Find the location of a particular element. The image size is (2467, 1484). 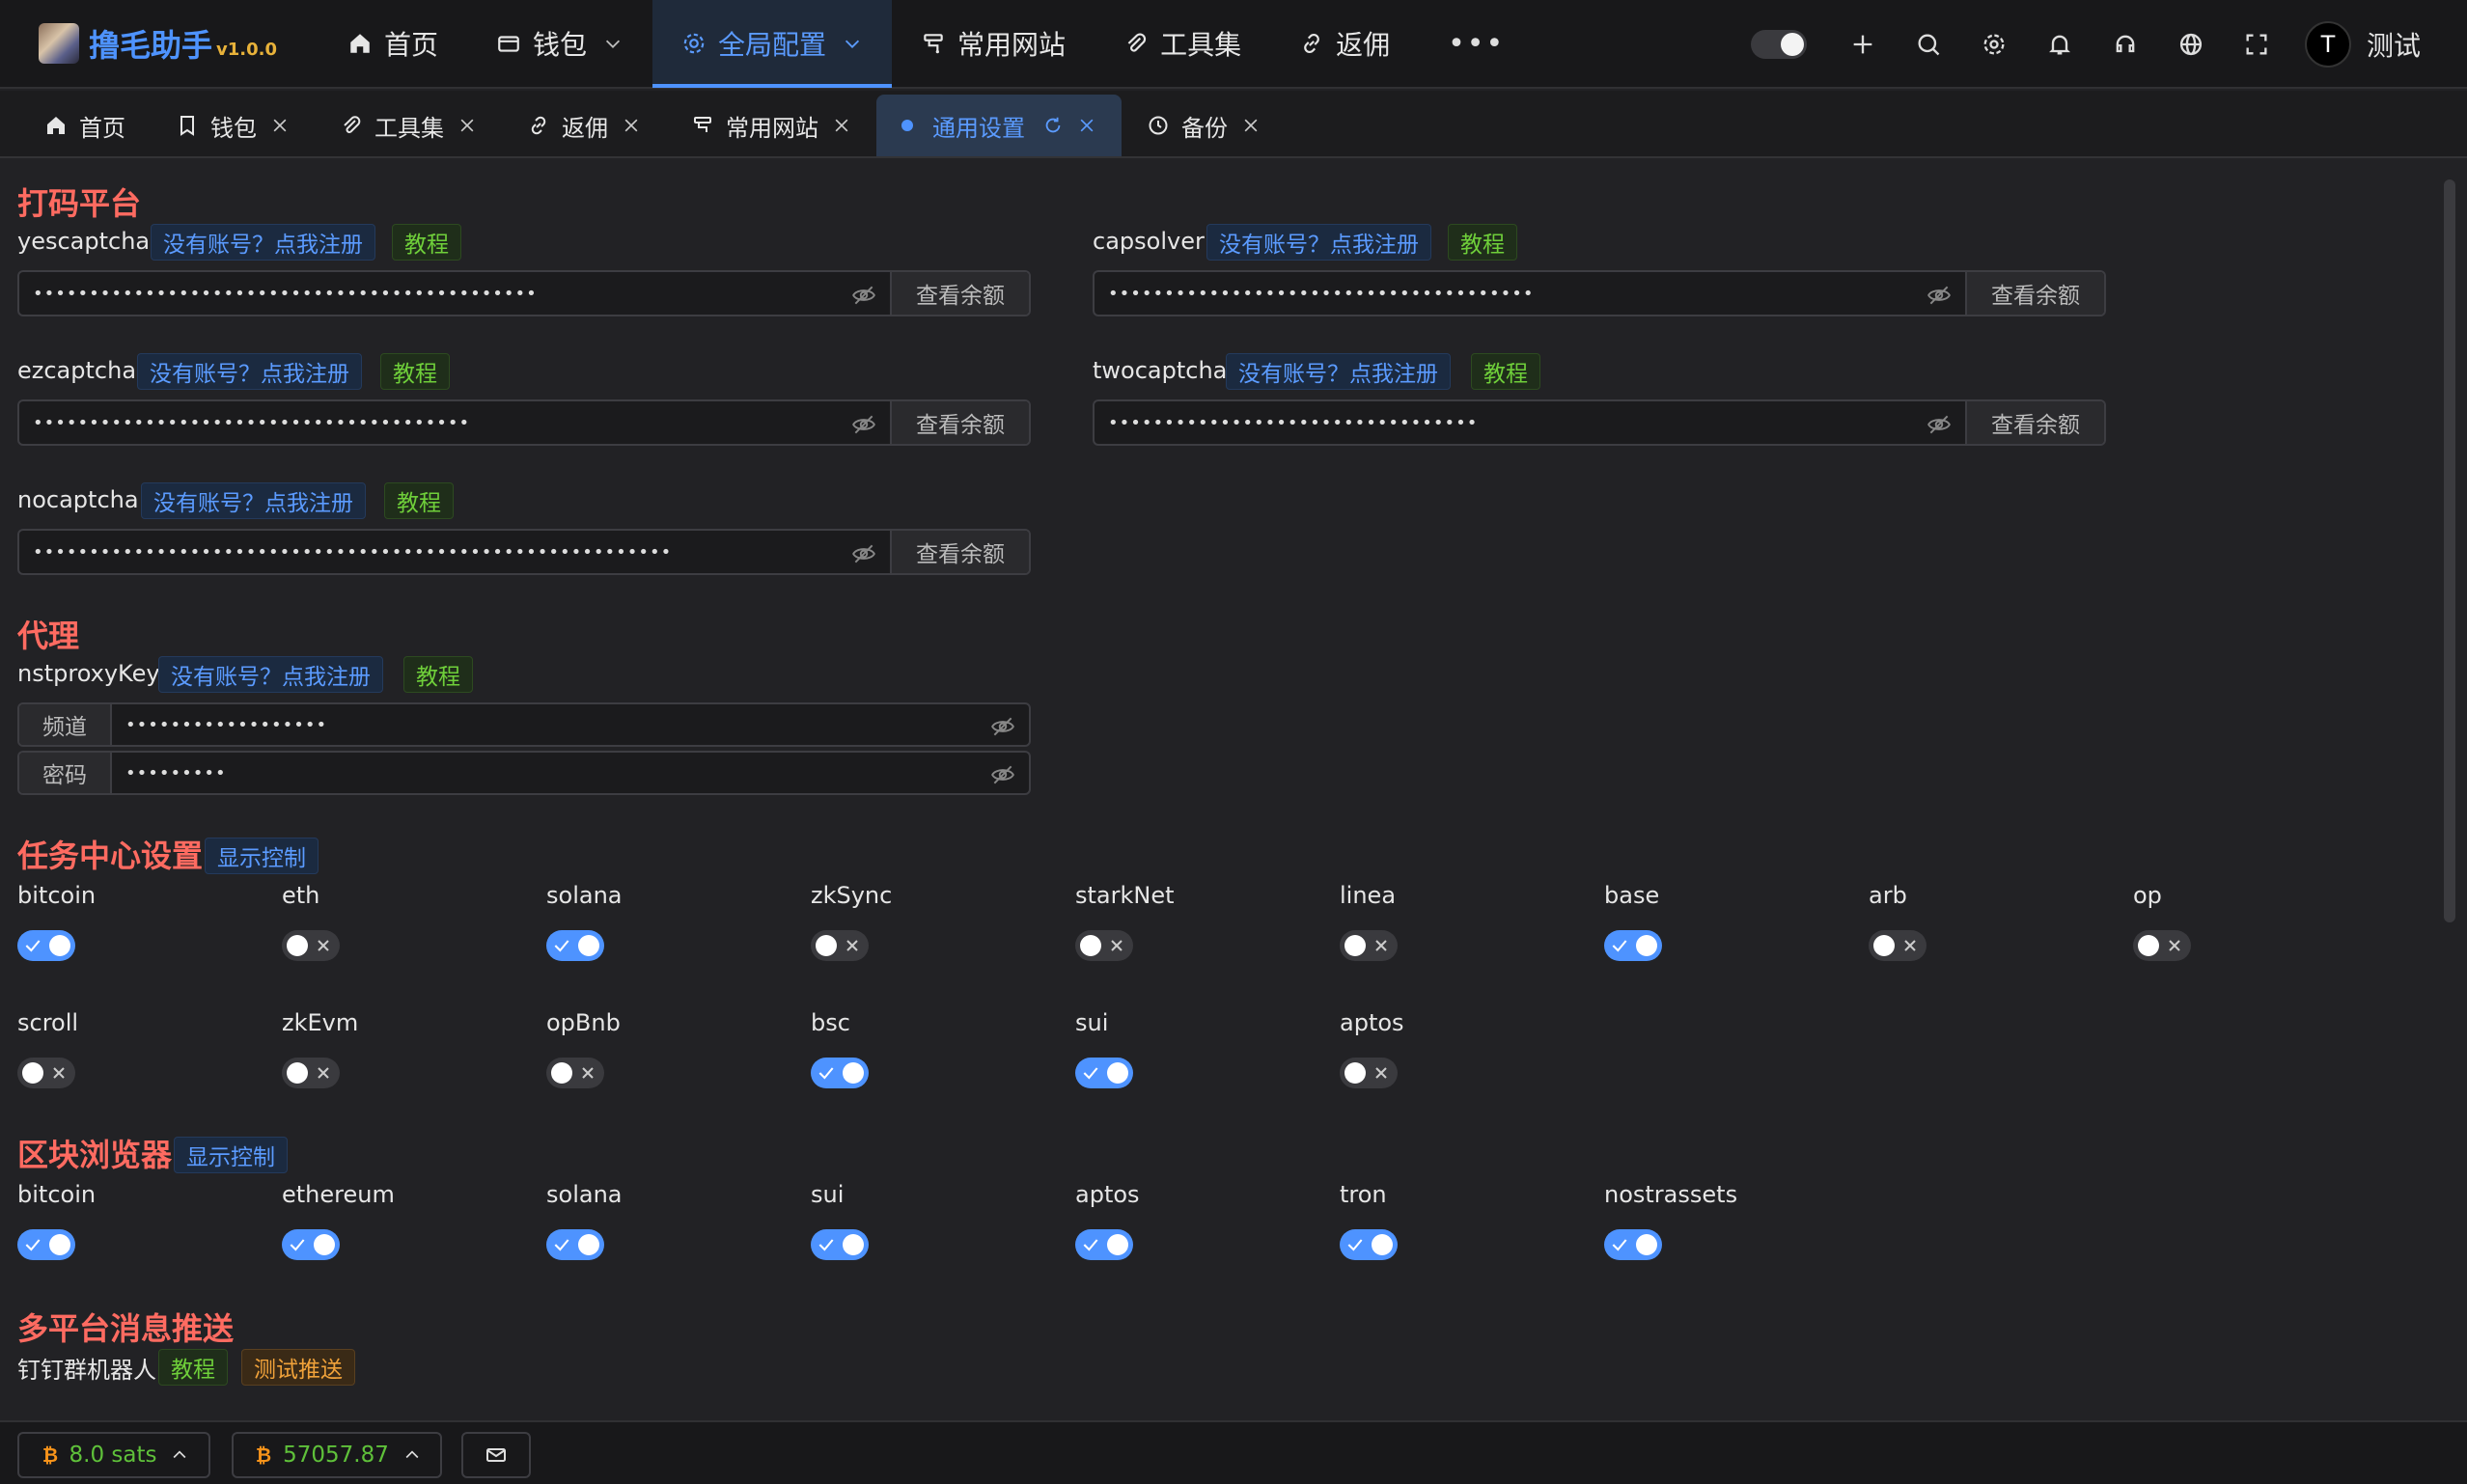

scrollbar is located at coordinates (2449, 550).